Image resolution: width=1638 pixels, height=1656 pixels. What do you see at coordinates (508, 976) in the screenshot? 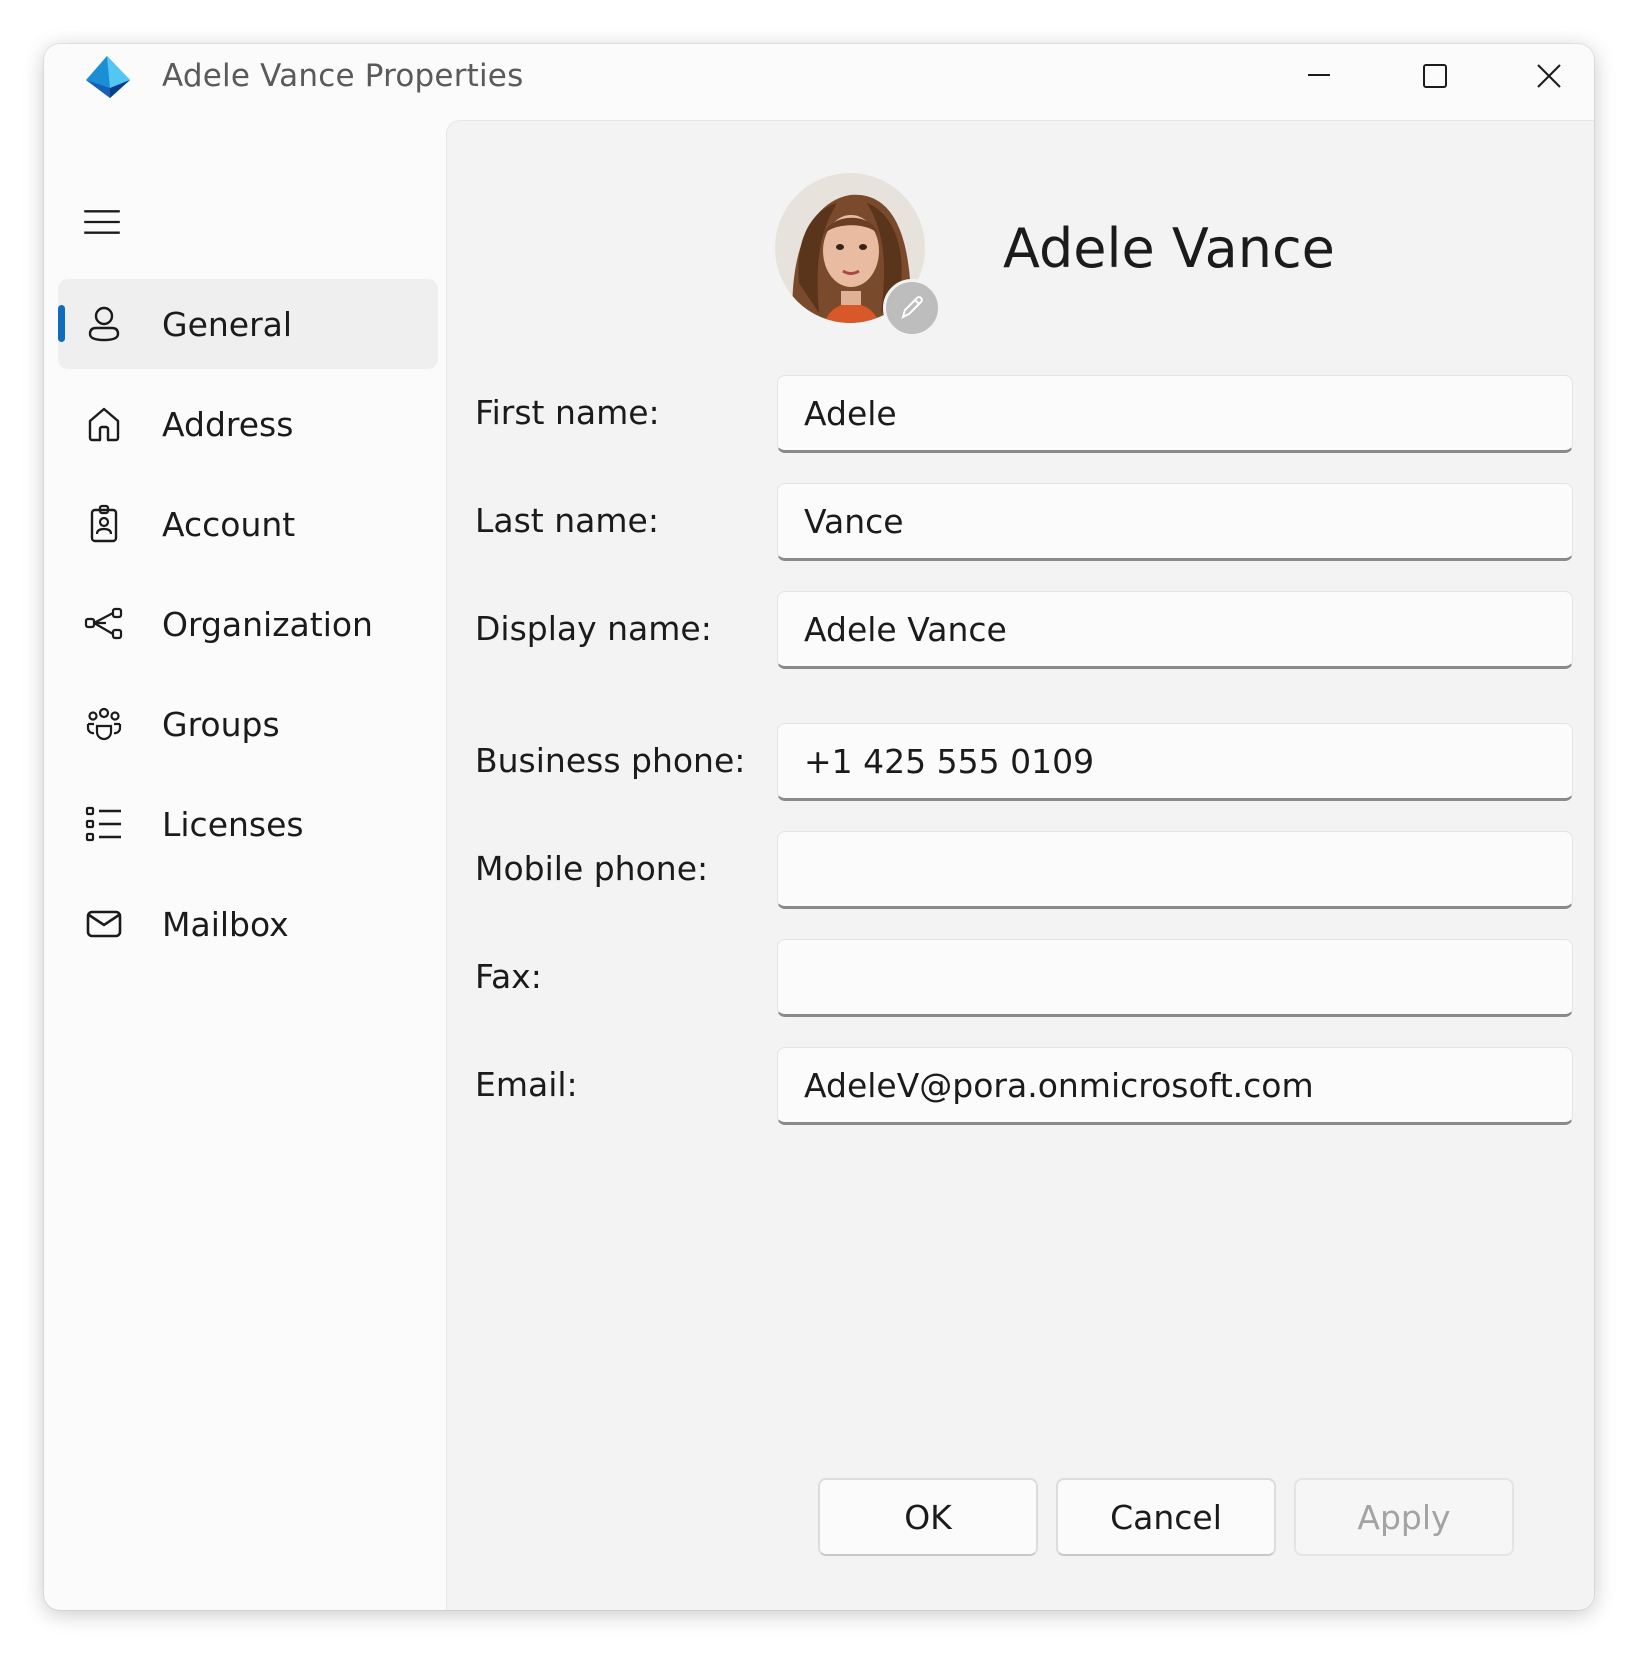
I see `fax-label: Fax:` at bounding box center [508, 976].